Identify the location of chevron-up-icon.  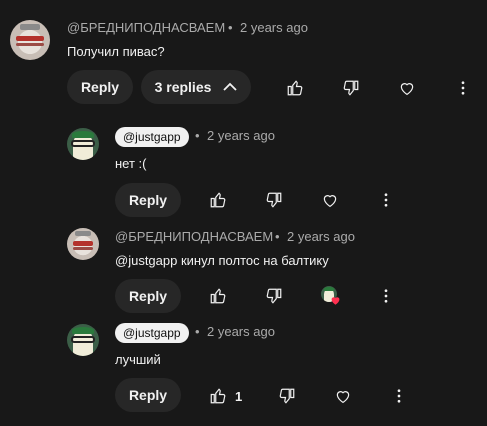
(230, 87).